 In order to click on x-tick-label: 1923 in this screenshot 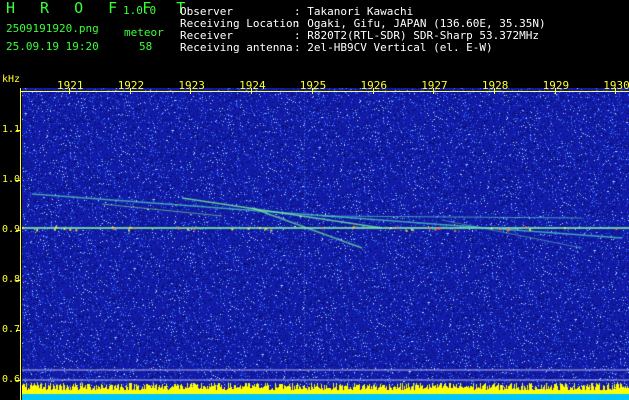, I will do `click(191, 85)`.